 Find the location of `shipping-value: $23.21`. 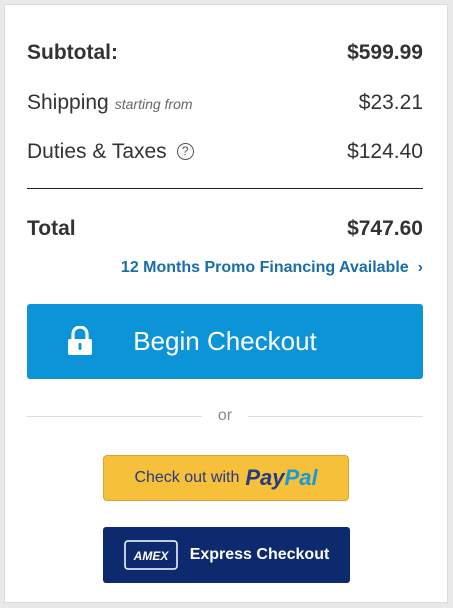

shipping-value: $23.21 is located at coordinates (390, 102).